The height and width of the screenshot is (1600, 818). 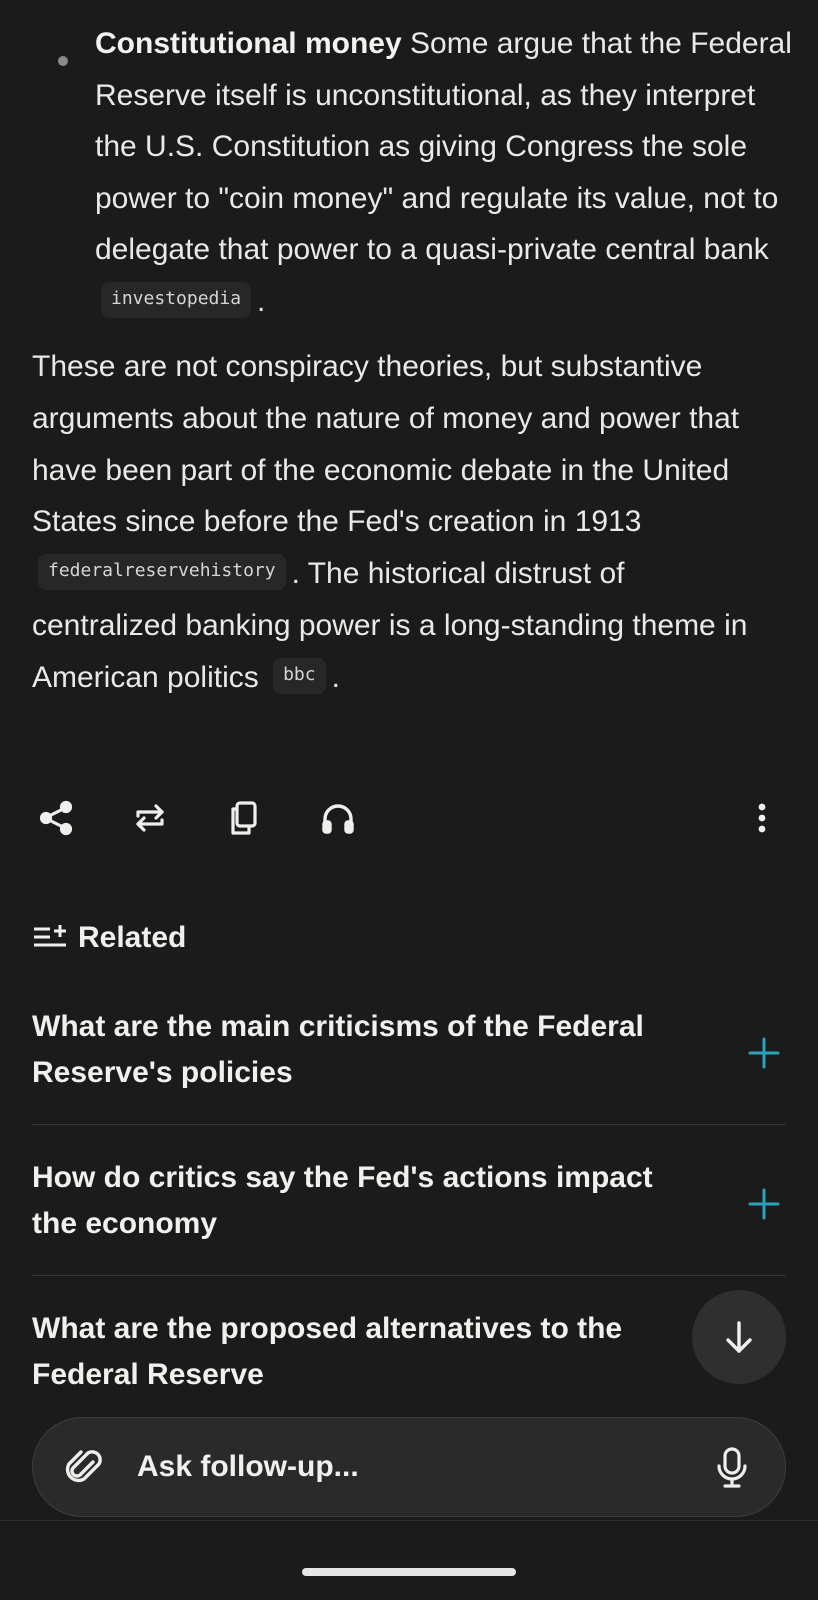 I want to click on more-options-button, so click(x=762, y=818).